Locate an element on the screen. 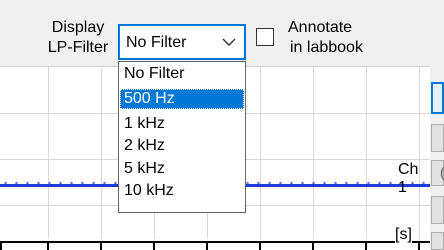 The width and height of the screenshot is (444, 250). combobox-value: No Filter is located at coordinates (156, 42).